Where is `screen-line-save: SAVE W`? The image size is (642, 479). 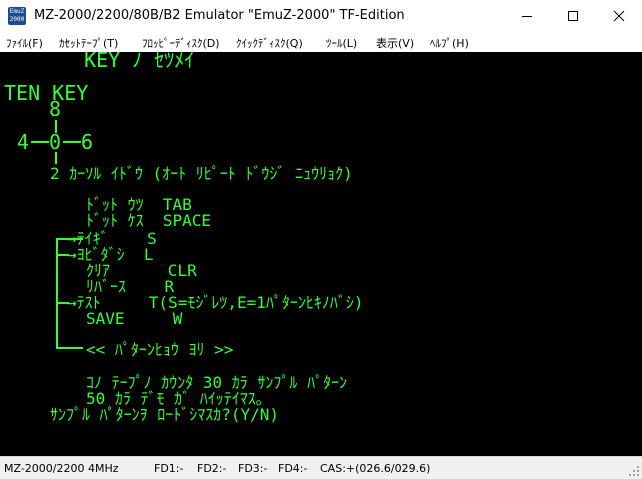
screen-line-save: SAVE W is located at coordinates (134, 318).